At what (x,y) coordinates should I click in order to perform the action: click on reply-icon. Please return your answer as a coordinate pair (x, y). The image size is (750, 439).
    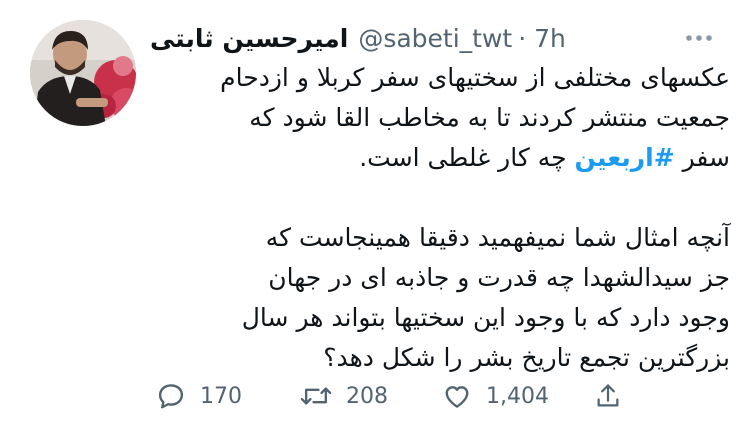
    Looking at the image, I should click on (171, 396).